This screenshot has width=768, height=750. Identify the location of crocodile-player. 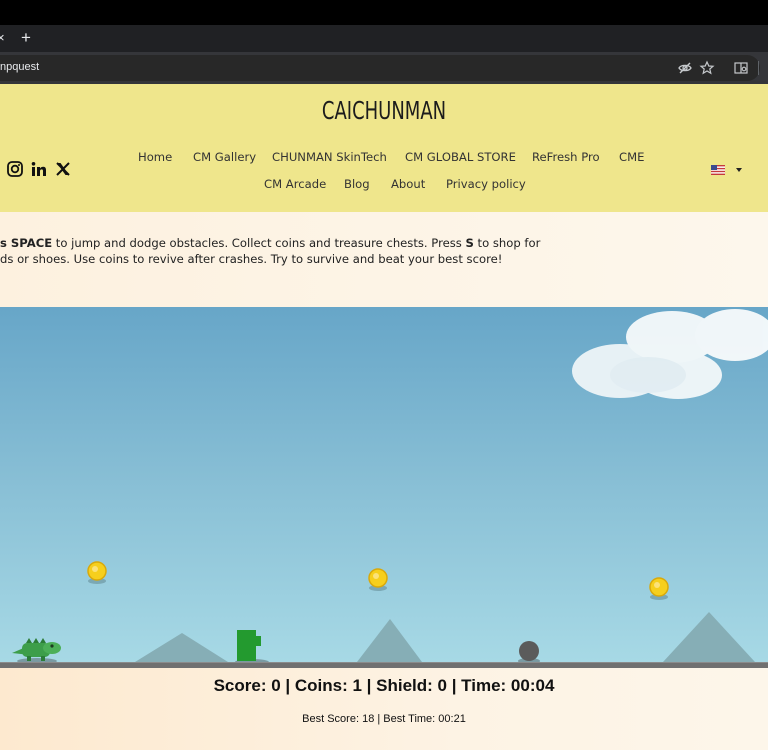
(36, 651).